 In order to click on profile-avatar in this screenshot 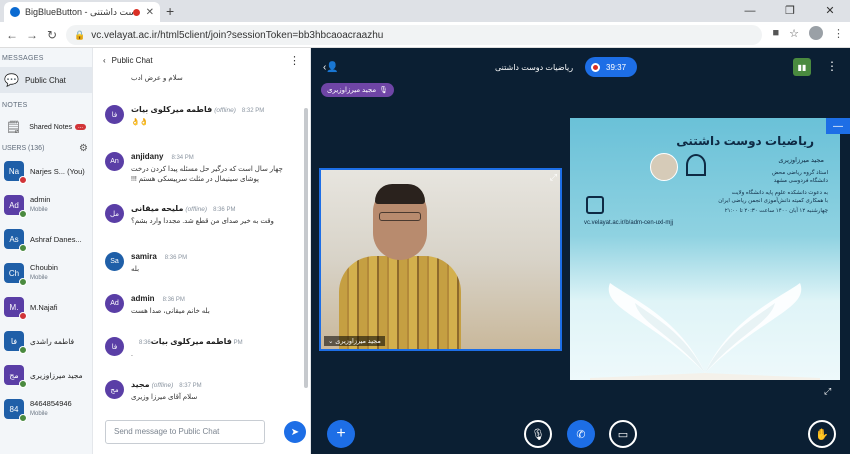, I will do `click(816, 33)`.